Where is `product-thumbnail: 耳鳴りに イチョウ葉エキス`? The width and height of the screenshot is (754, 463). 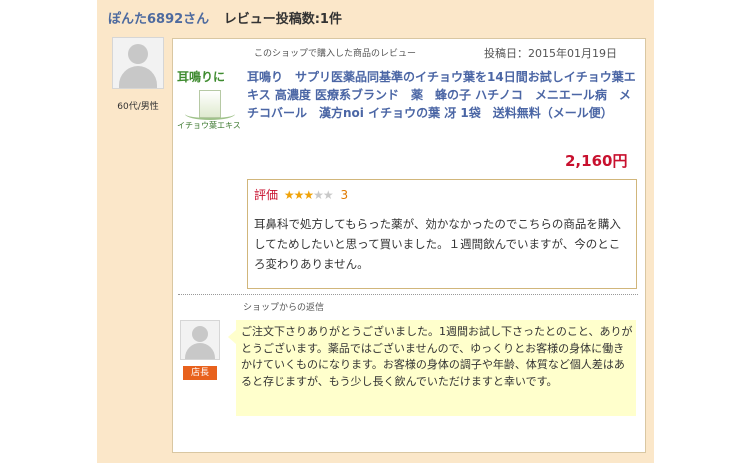
product-thumbnail: 耳鳴りに イチョウ葉エキス is located at coordinates (209, 101).